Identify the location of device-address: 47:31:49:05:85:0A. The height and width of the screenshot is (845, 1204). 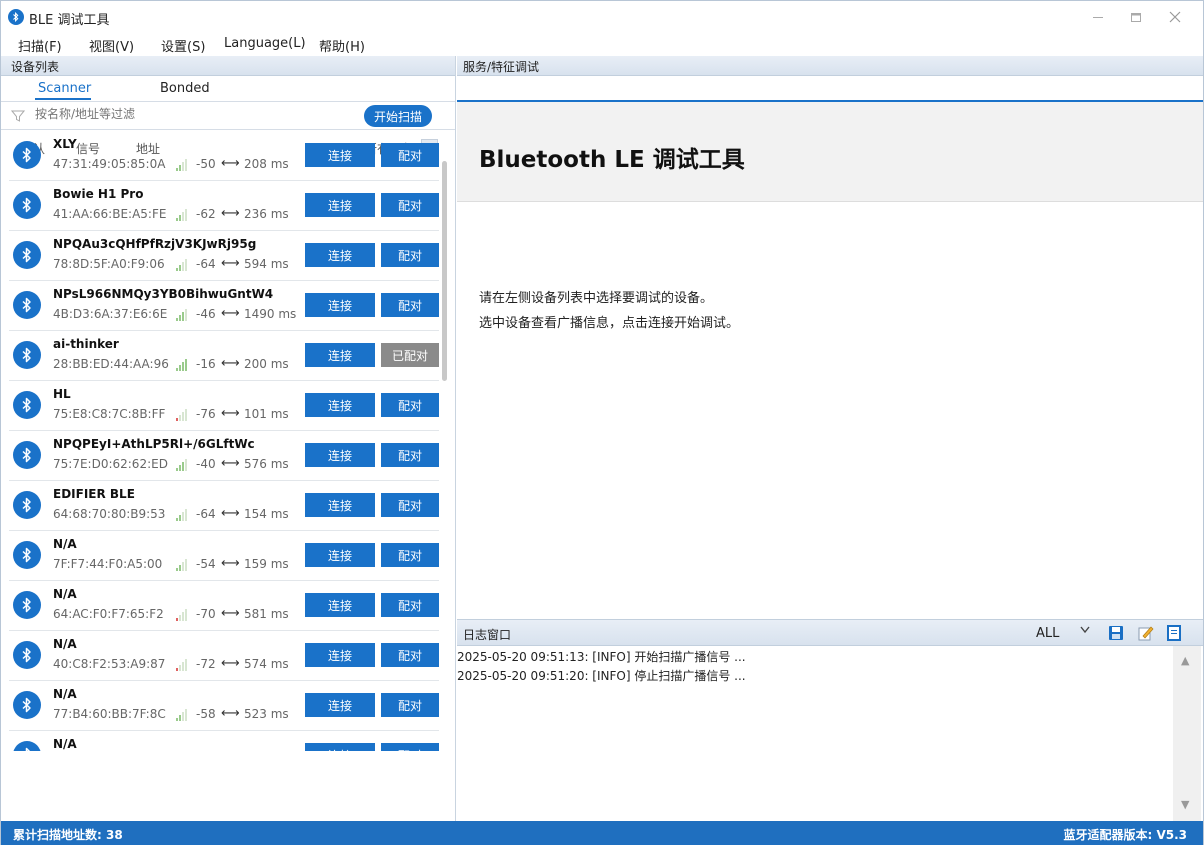
(109, 164).